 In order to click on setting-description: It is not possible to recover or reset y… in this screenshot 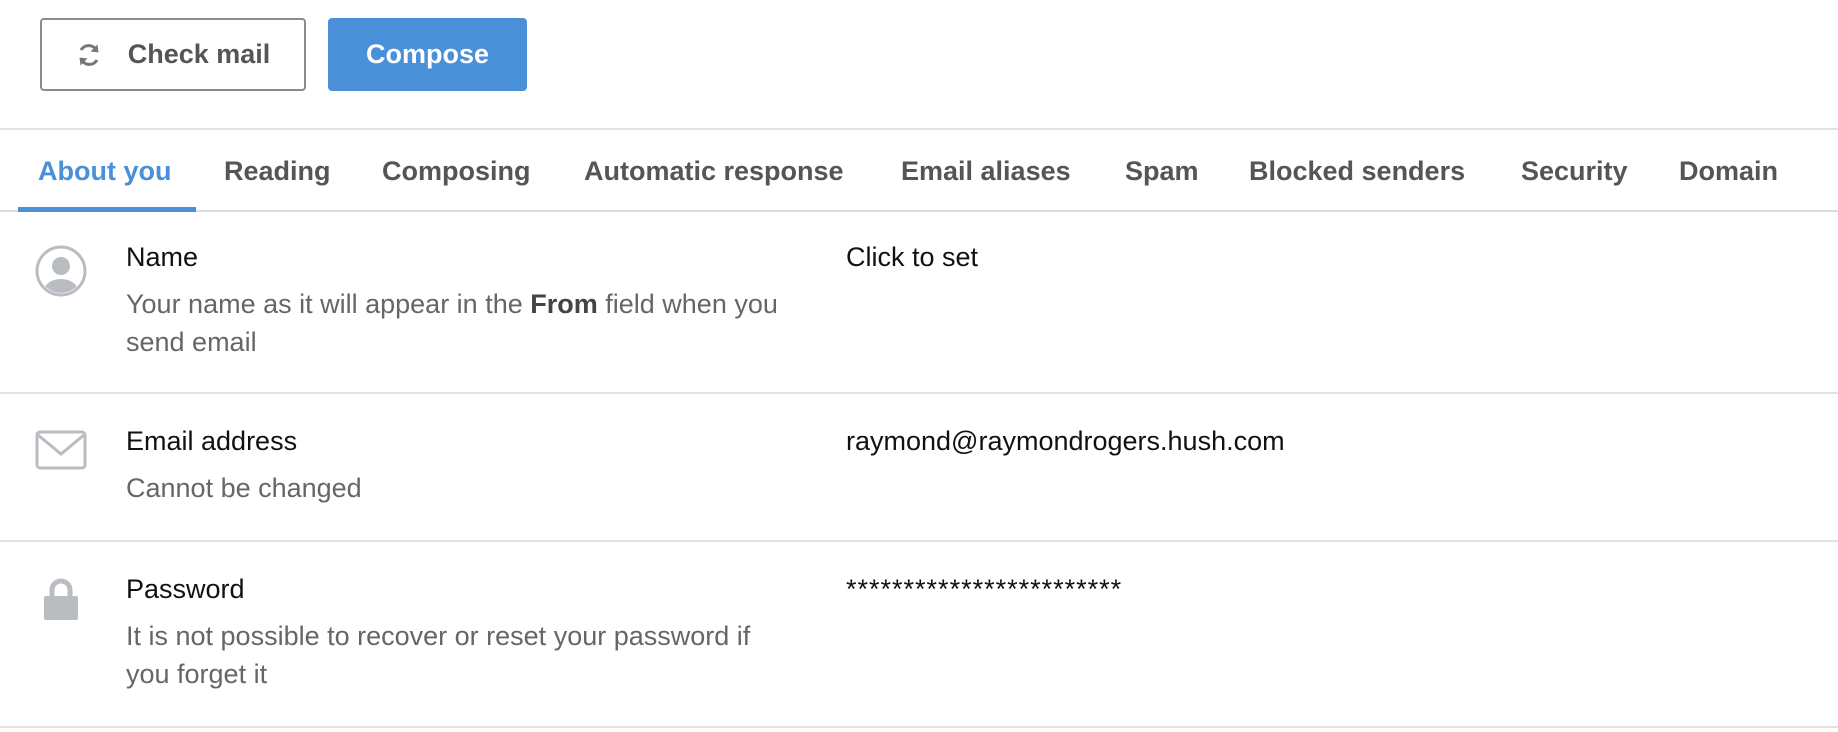, I will do `click(438, 655)`.